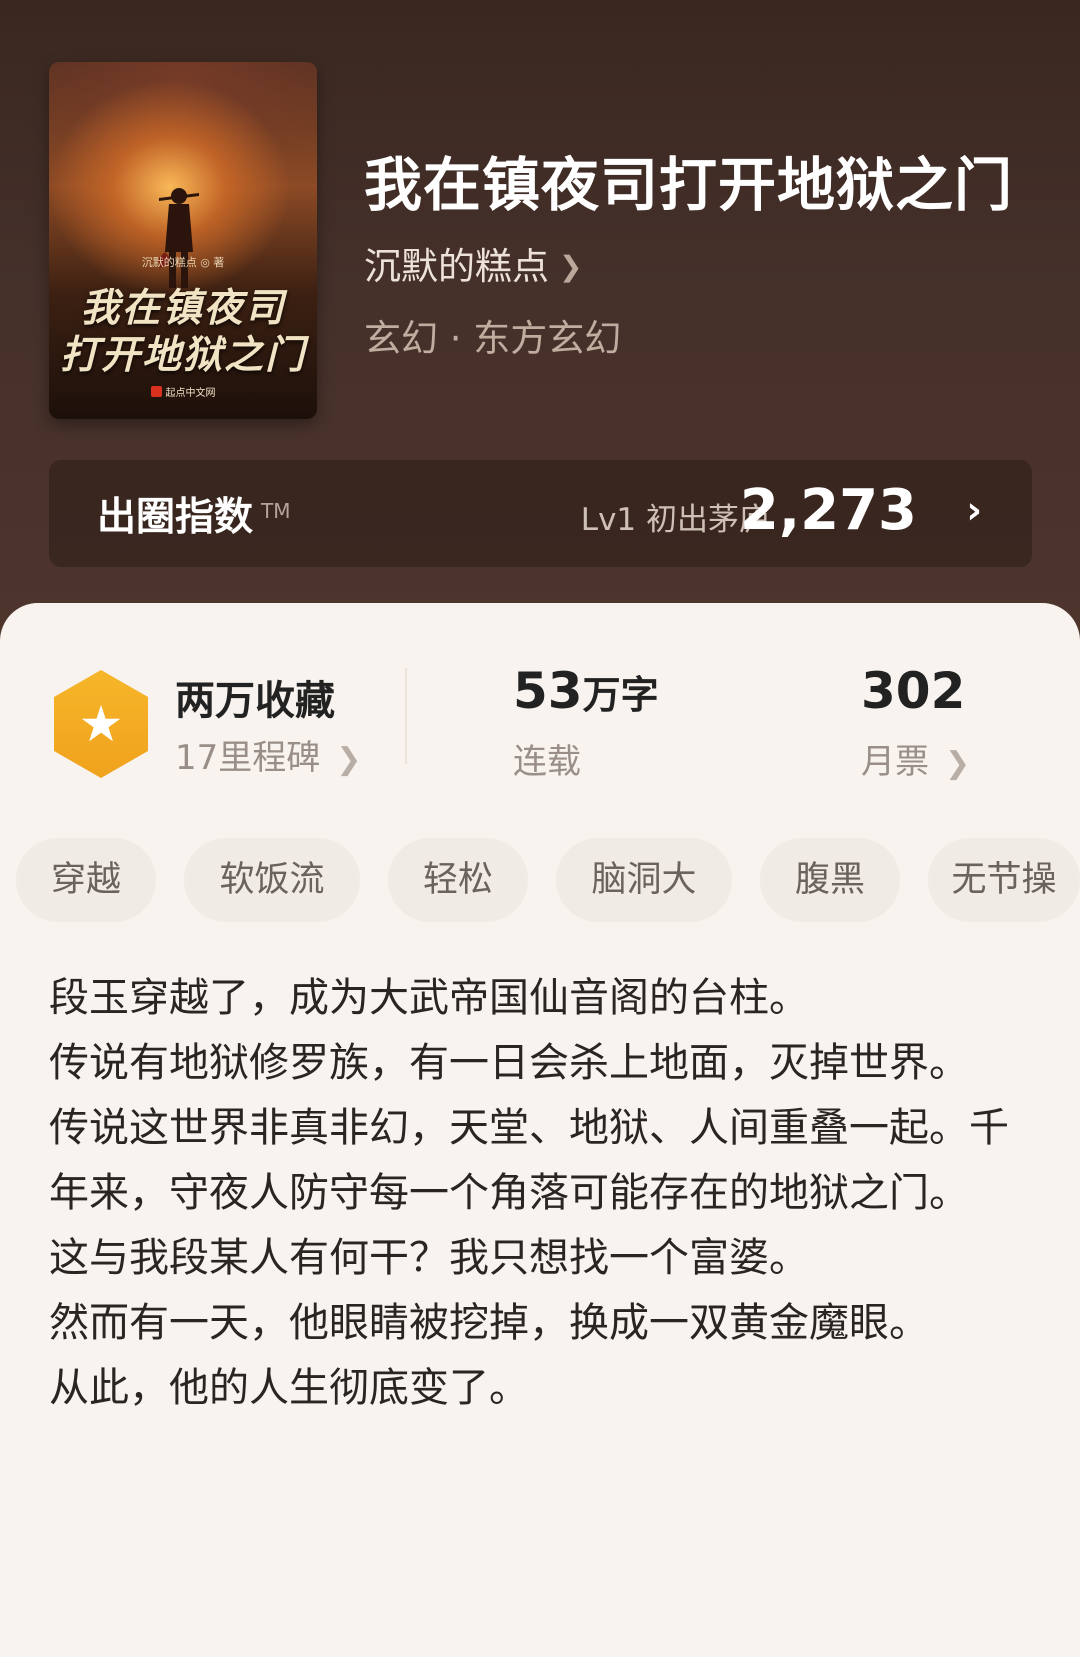 Image resolution: width=1080 pixels, height=1657 pixels. Describe the element at coordinates (429, 1258) in the screenshot. I see `synopsis-paragraph: 这与我段某人有何干？我只想找一个富婆。` at that location.